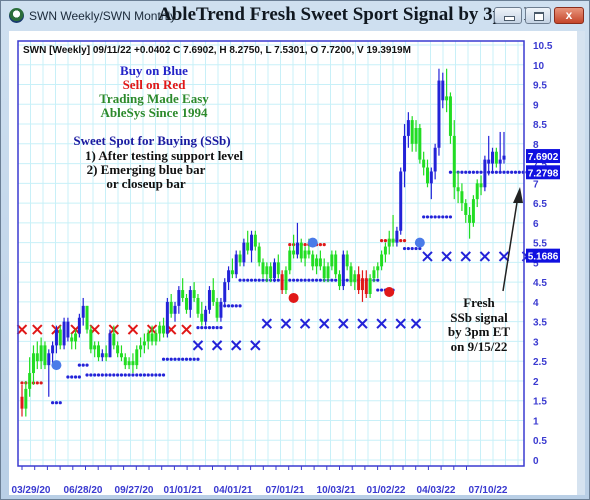 This screenshot has height=500, width=590. What do you see at coordinates (419, 242) in the screenshot?
I see `buy-signal-dot` at bounding box center [419, 242].